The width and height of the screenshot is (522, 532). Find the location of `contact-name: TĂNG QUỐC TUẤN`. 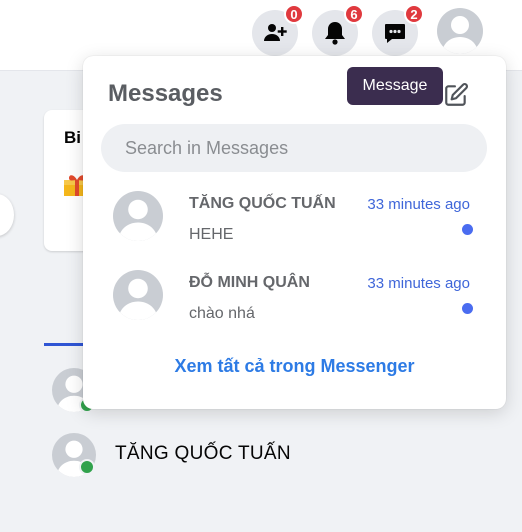

contact-name: TĂNG QUỐC TUẤN is located at coordinates (203, 454).